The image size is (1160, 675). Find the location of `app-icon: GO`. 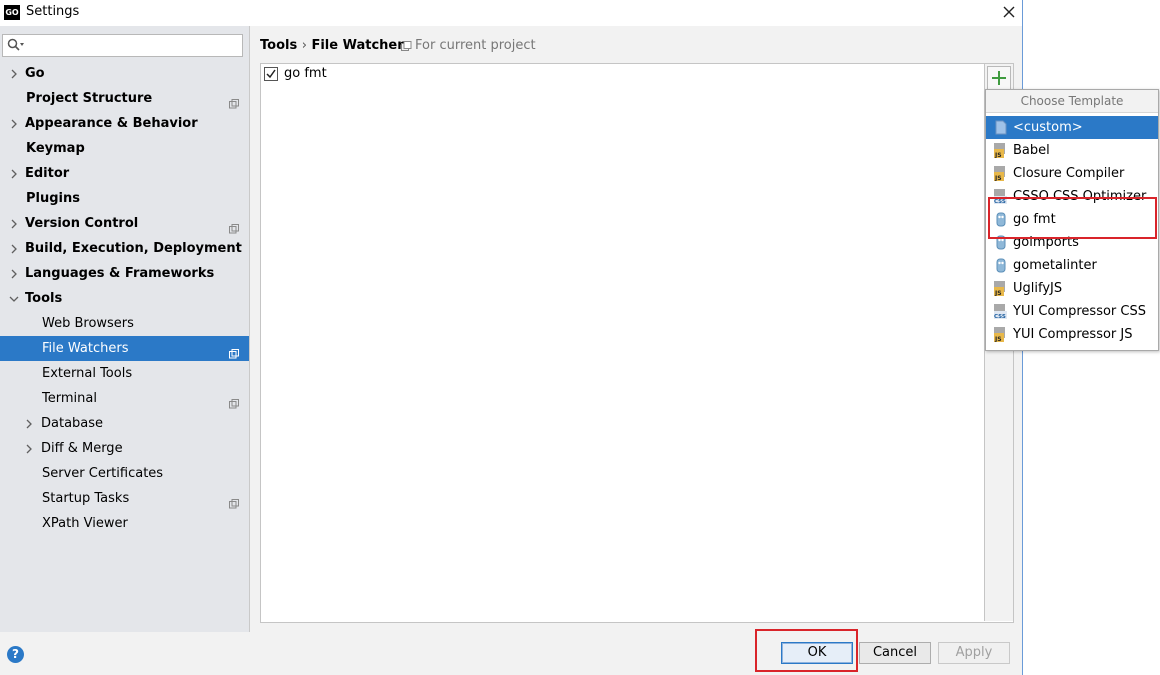

app-icon: GO is located at coordinates (12, 12).